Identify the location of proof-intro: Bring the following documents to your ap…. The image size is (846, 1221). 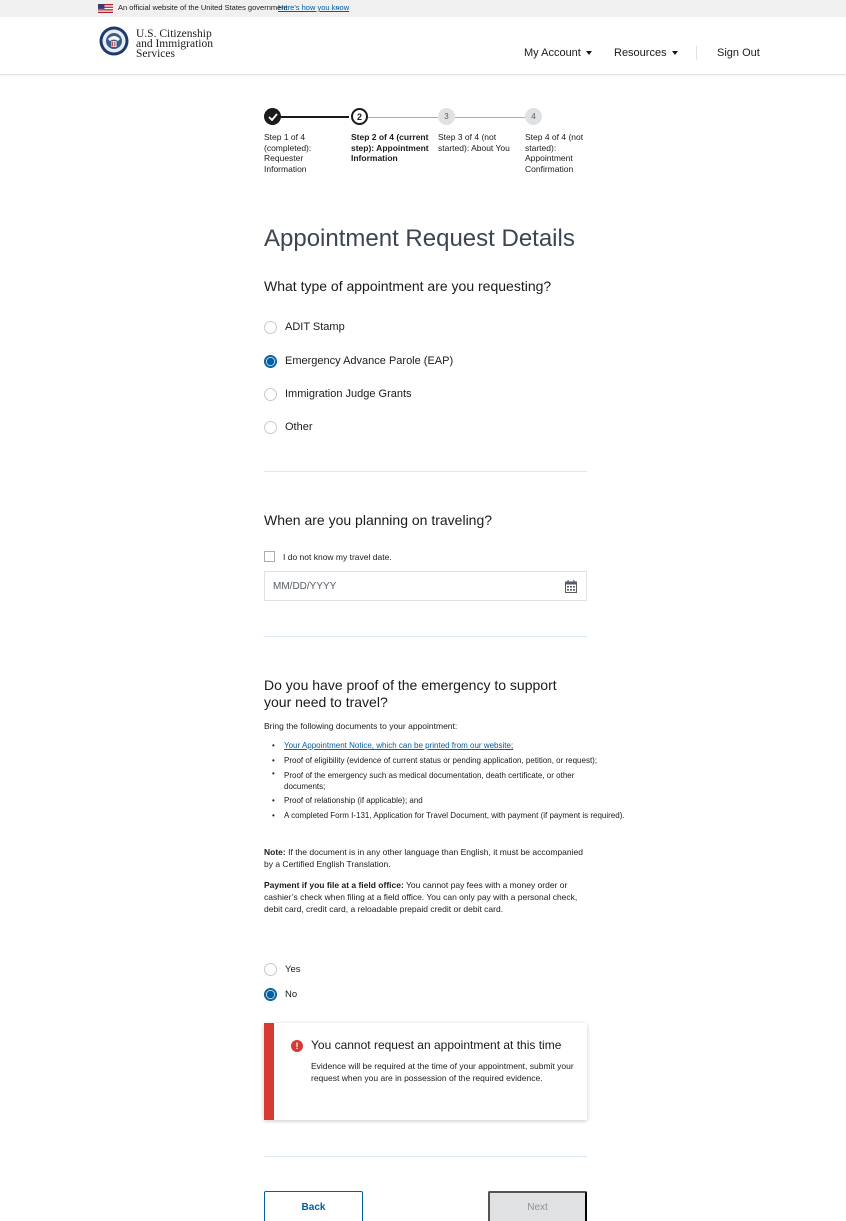
(361, 726).